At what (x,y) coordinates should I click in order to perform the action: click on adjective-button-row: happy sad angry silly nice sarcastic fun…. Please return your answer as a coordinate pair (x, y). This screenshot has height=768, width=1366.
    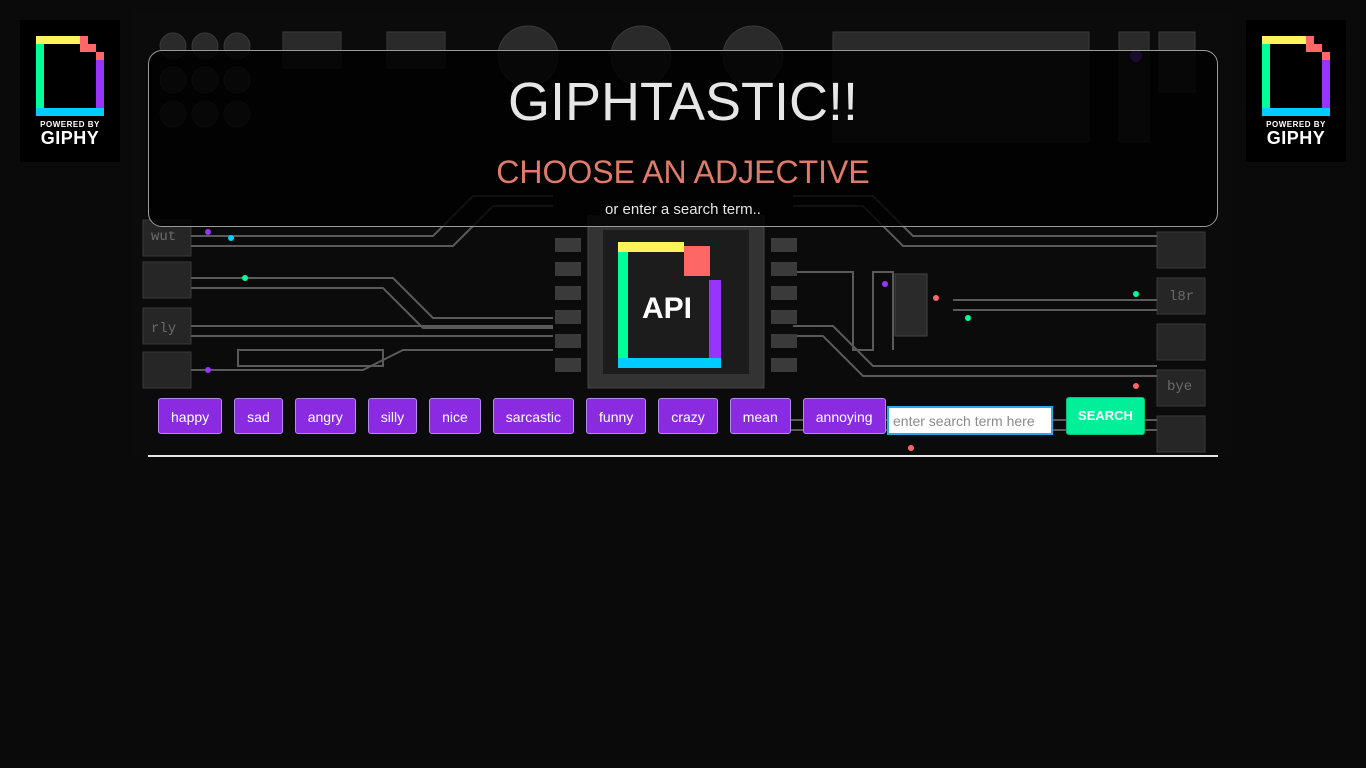
    Looking at the image, I should click on (528, 416).